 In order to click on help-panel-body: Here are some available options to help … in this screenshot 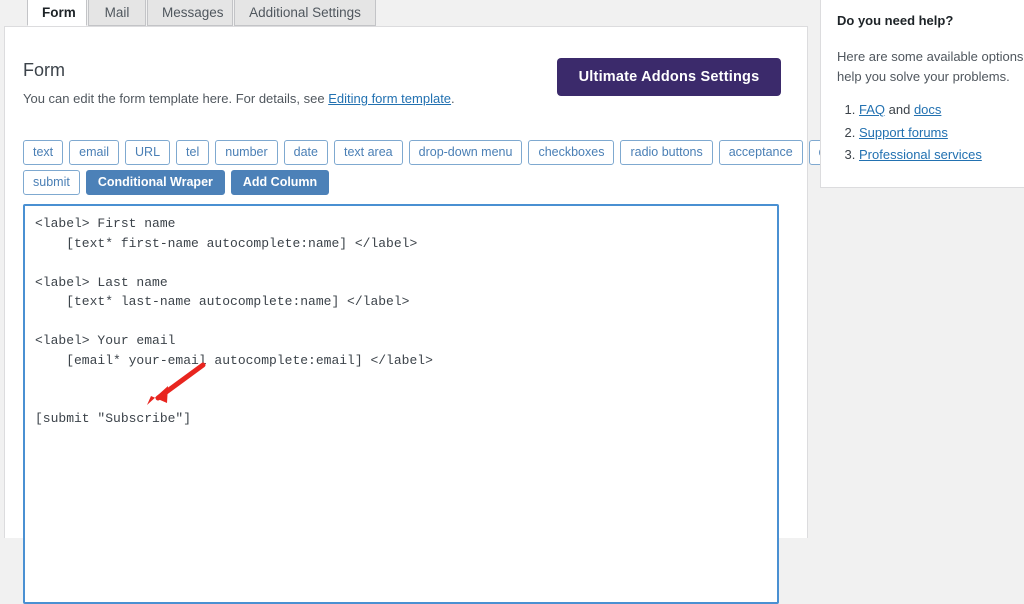, I will do `click(930, 66)`.